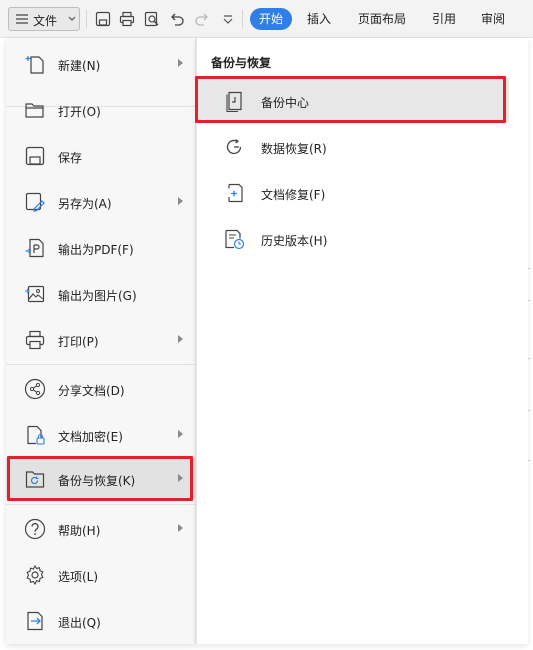 This screenshot has width=533, height=650. Describe the element at coordinates (35, 479) in the screenshot. I see `backup-restore-icon` at that location.